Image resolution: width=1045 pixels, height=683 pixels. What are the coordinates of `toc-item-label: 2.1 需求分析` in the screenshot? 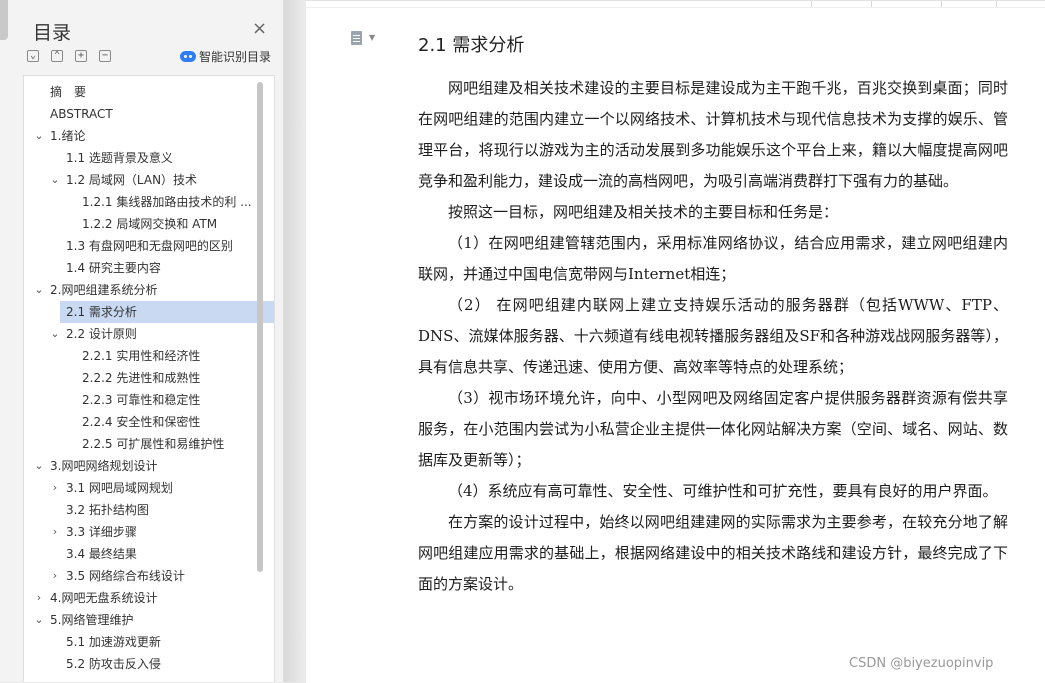 It's located at (101, 312).